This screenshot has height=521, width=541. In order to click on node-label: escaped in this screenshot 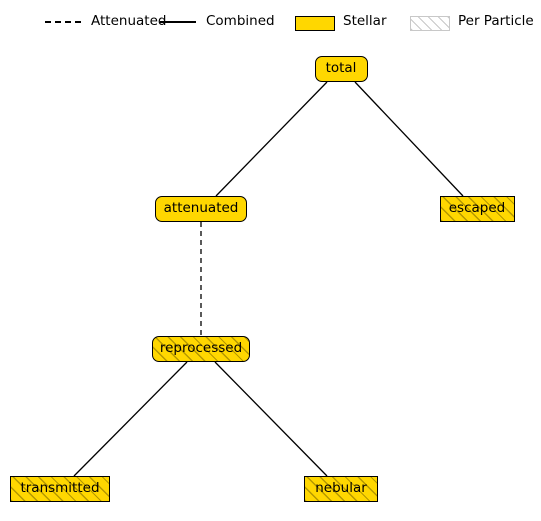, I will do `click(477, 208)`.